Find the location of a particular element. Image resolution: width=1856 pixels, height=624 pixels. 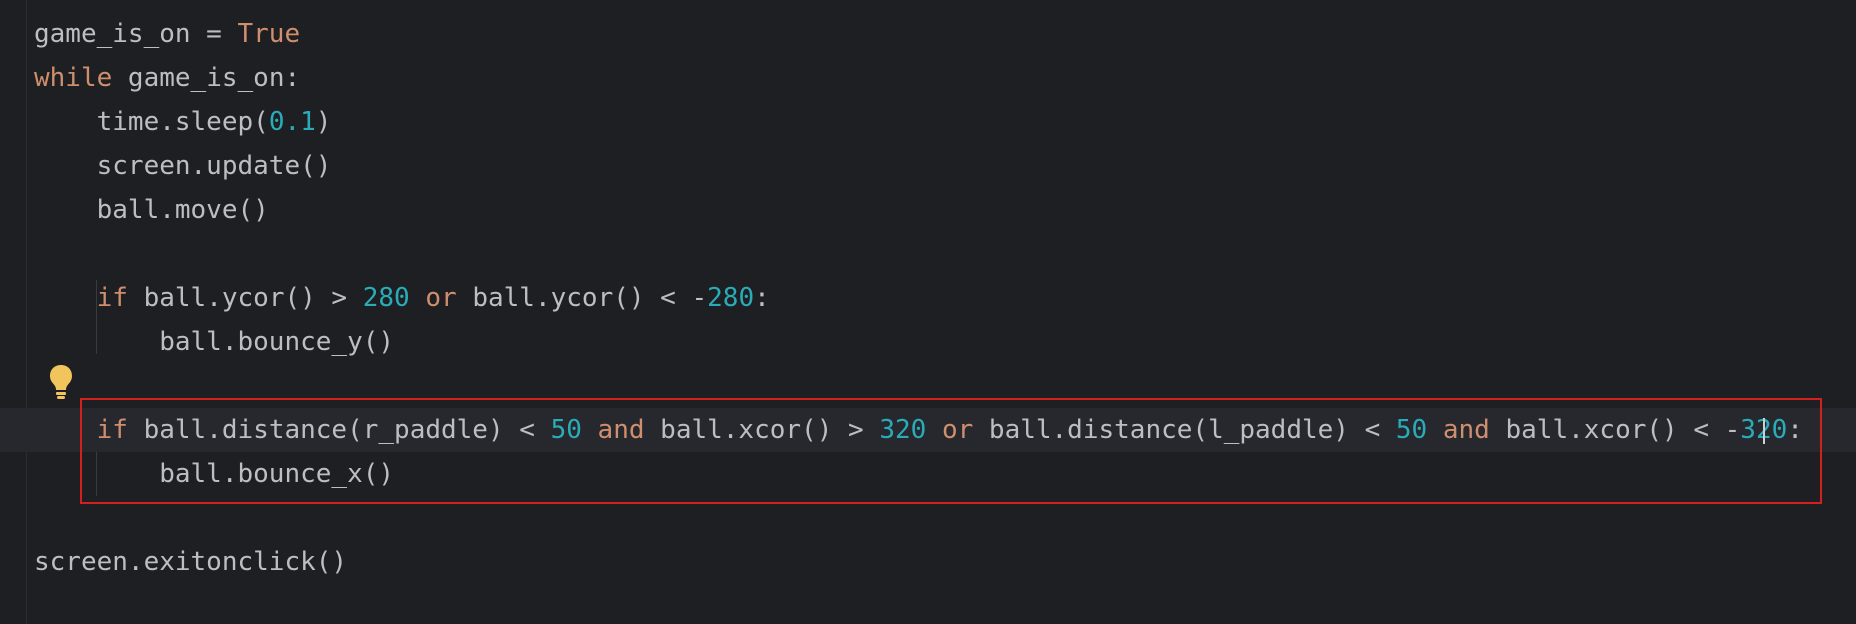

code-line: screen.exitonclick() is located at coordinates (190, 562).